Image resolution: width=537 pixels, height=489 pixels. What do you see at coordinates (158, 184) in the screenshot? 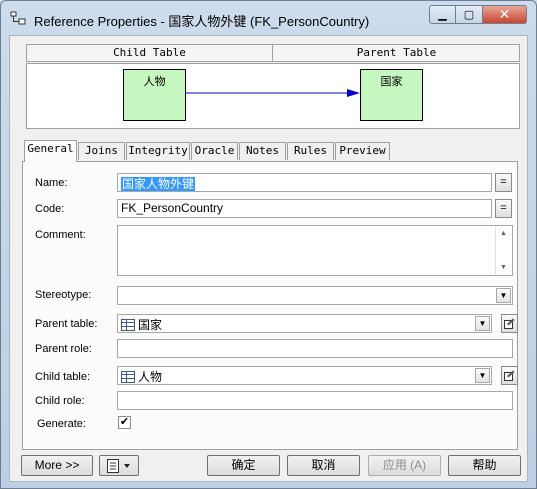
I see `name-value: 国家人物外键` at bounding box center [158, 184].